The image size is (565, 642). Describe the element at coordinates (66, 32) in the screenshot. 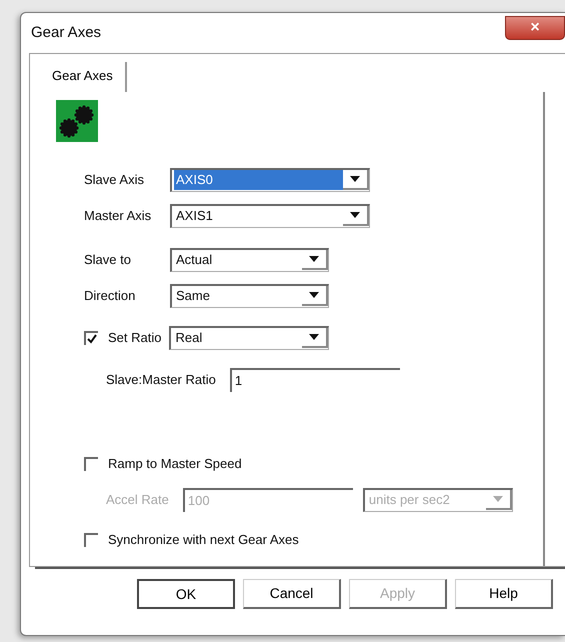

I see `window-title: Gear Axes` at that location.